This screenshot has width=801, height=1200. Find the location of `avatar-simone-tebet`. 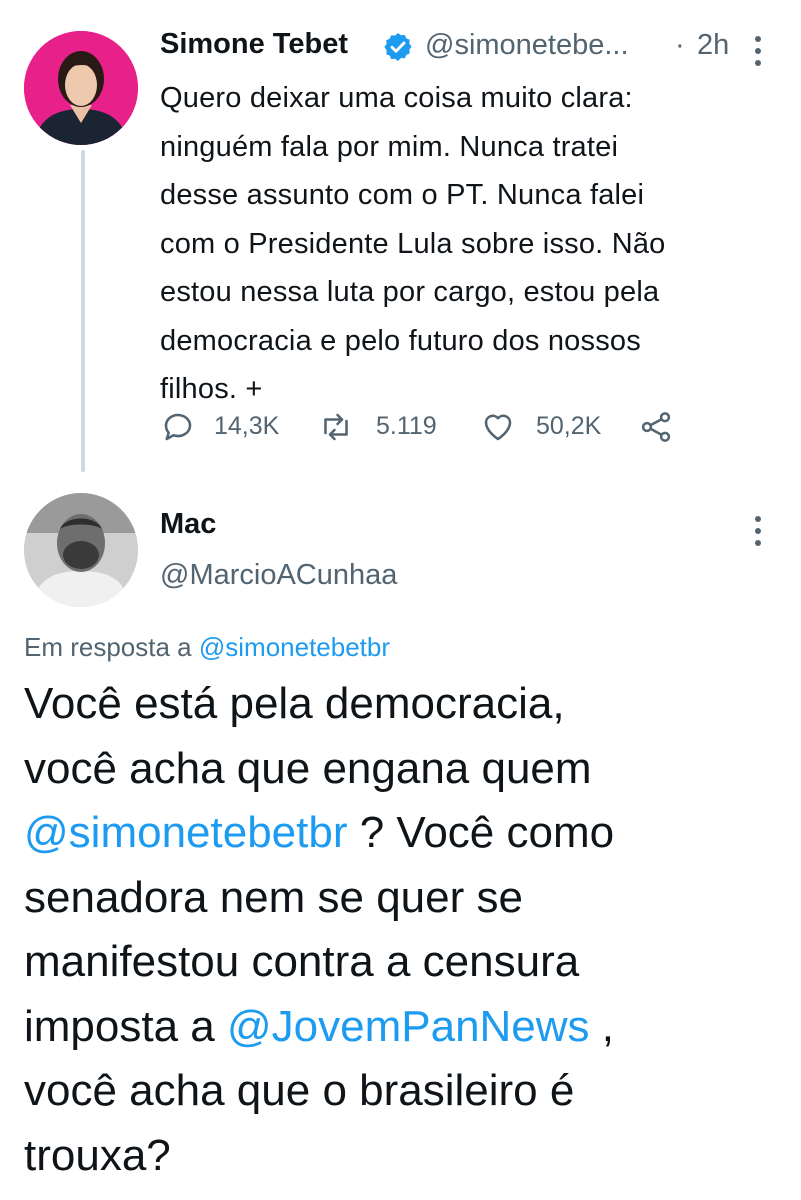

avatar-simone-tebet is located at coordinates (81, 88).